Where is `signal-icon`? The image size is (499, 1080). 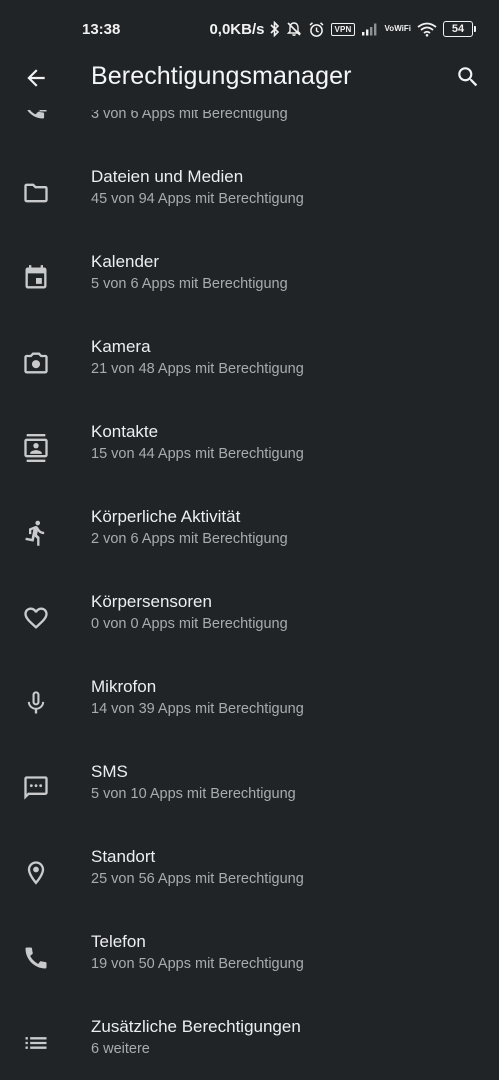
signal-icon is located at coordinates (370, 29).